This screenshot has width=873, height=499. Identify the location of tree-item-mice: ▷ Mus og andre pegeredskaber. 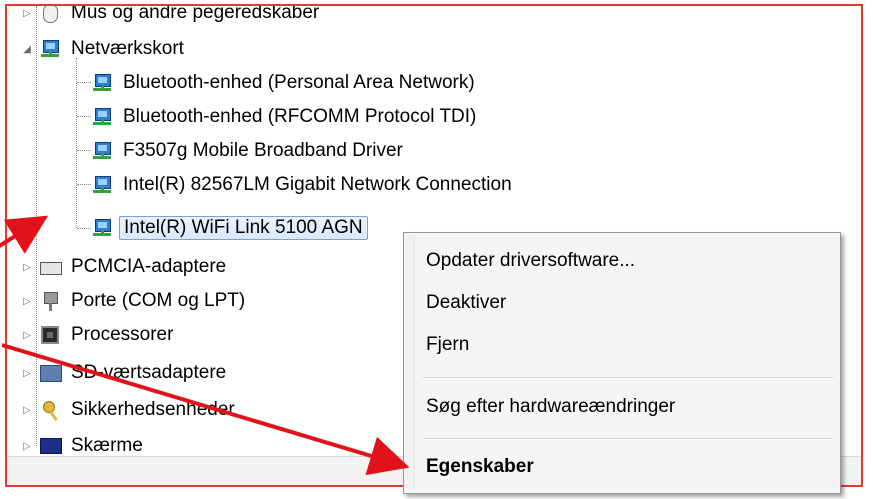
(172, 17).